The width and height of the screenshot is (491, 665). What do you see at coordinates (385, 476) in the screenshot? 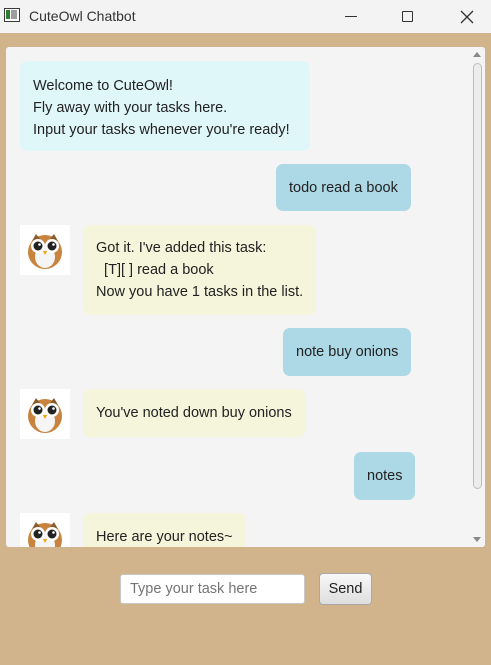
I see `user-message-bubble: notes` at bounding box center [385, 476].